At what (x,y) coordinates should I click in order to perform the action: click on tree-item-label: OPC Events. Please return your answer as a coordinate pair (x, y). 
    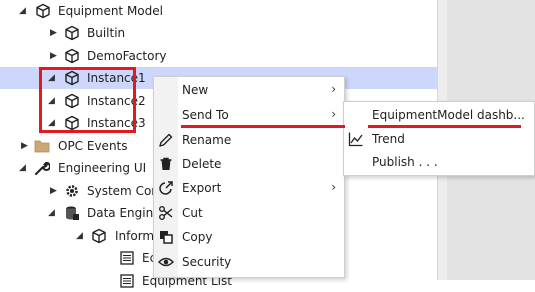
    Looking at the image, I should click on (93, 146).